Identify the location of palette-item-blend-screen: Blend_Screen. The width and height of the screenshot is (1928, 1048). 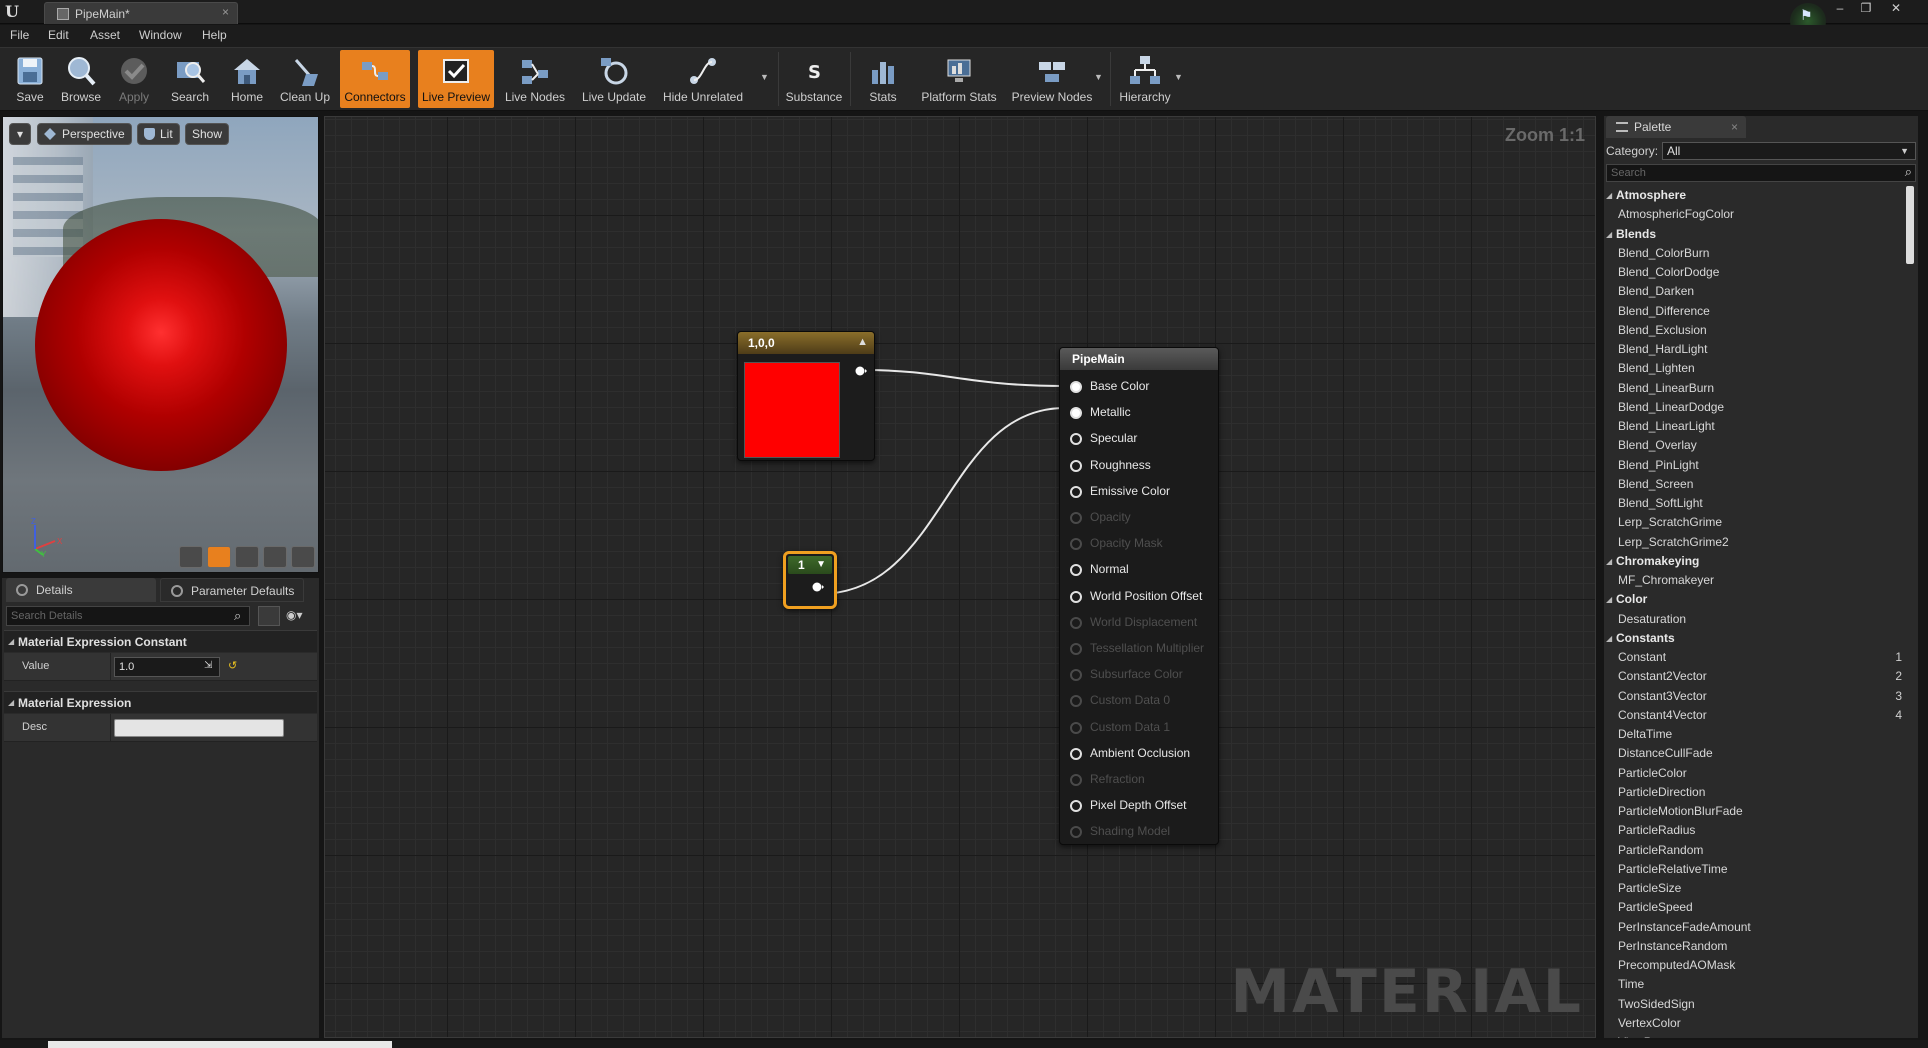
(1754, 484).